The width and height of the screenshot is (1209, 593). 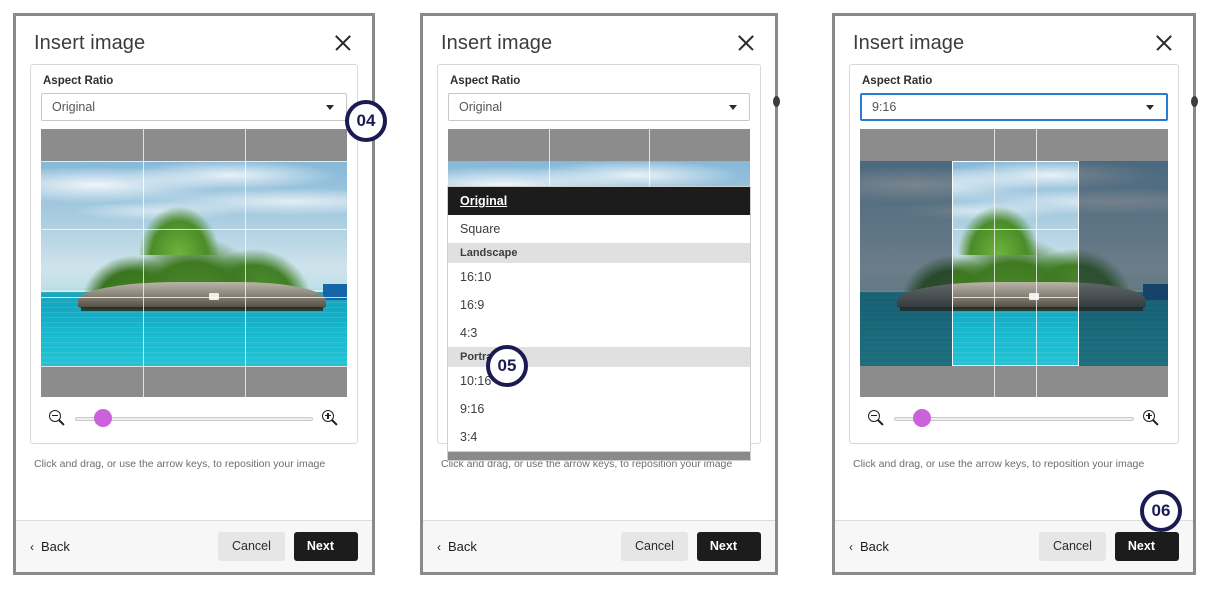 What do you see at coordinates (599, 201) in the screenshot?
I see `dropdown-option-original: Original` at bounding box center [599, 201].